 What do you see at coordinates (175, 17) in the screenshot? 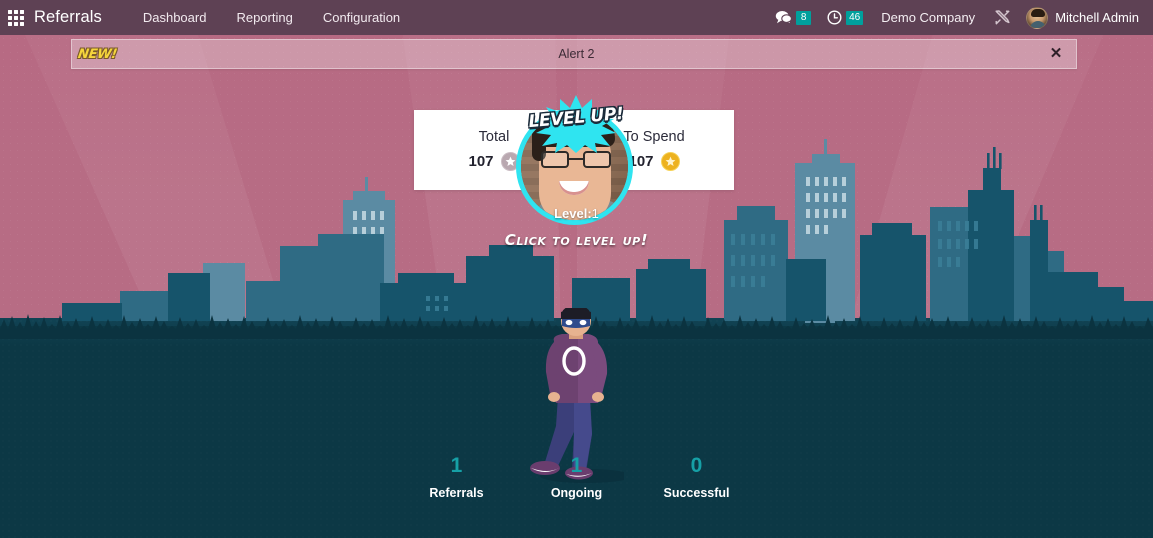
I see `menu-item-dashboard: Dashboard` at bounding box center [175, 17].